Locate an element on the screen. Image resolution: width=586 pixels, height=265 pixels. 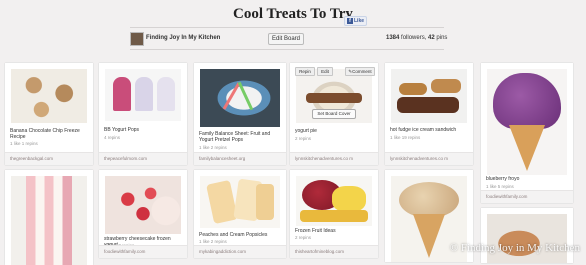
pin-description: Banana Chocolate Chip Freeze Recipe is located at coordinates (45, 134).